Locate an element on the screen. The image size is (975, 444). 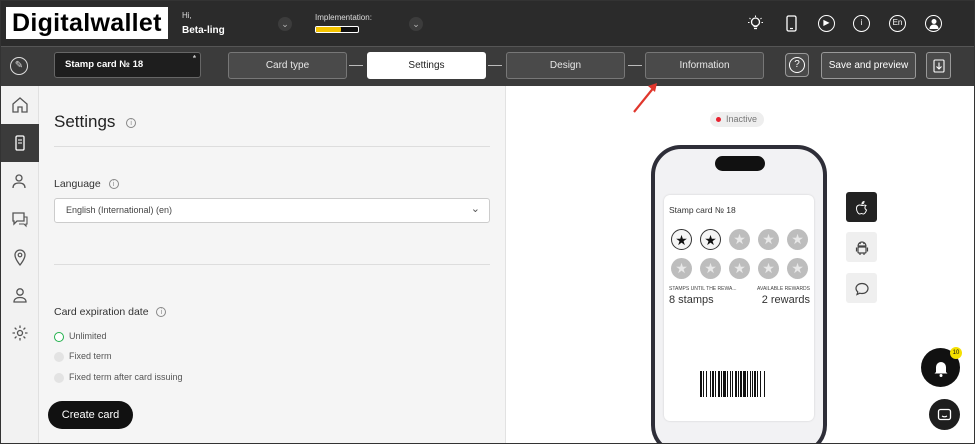
android-icon is located at coordinates (861, 247).